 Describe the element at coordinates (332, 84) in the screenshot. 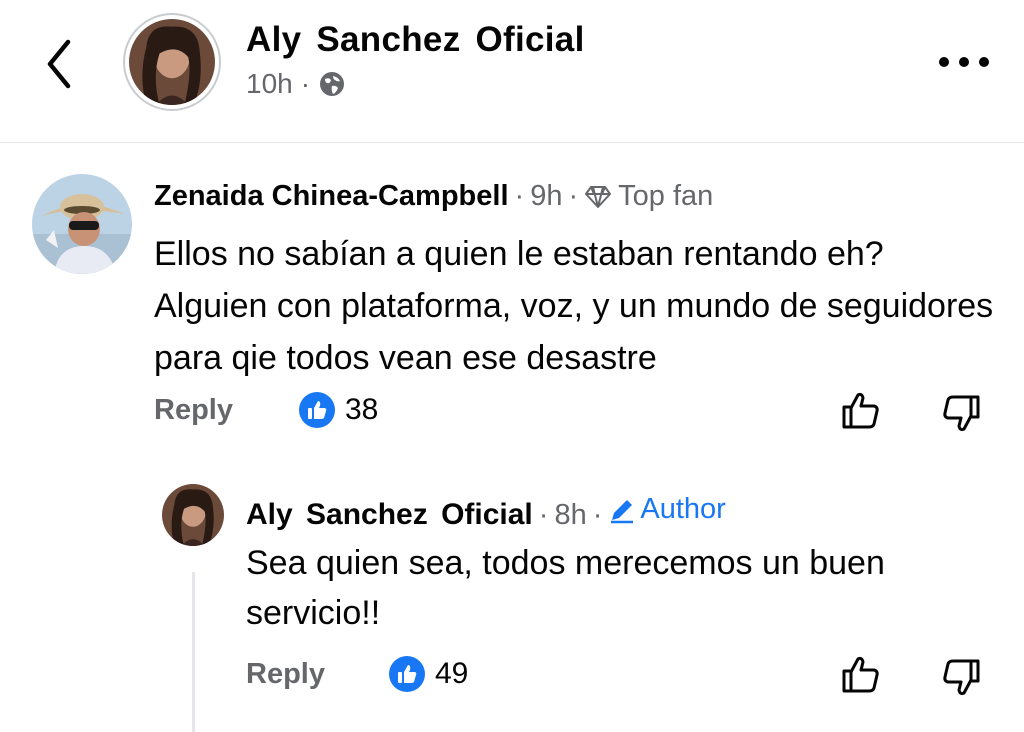

I see `globe-icon` at that location.